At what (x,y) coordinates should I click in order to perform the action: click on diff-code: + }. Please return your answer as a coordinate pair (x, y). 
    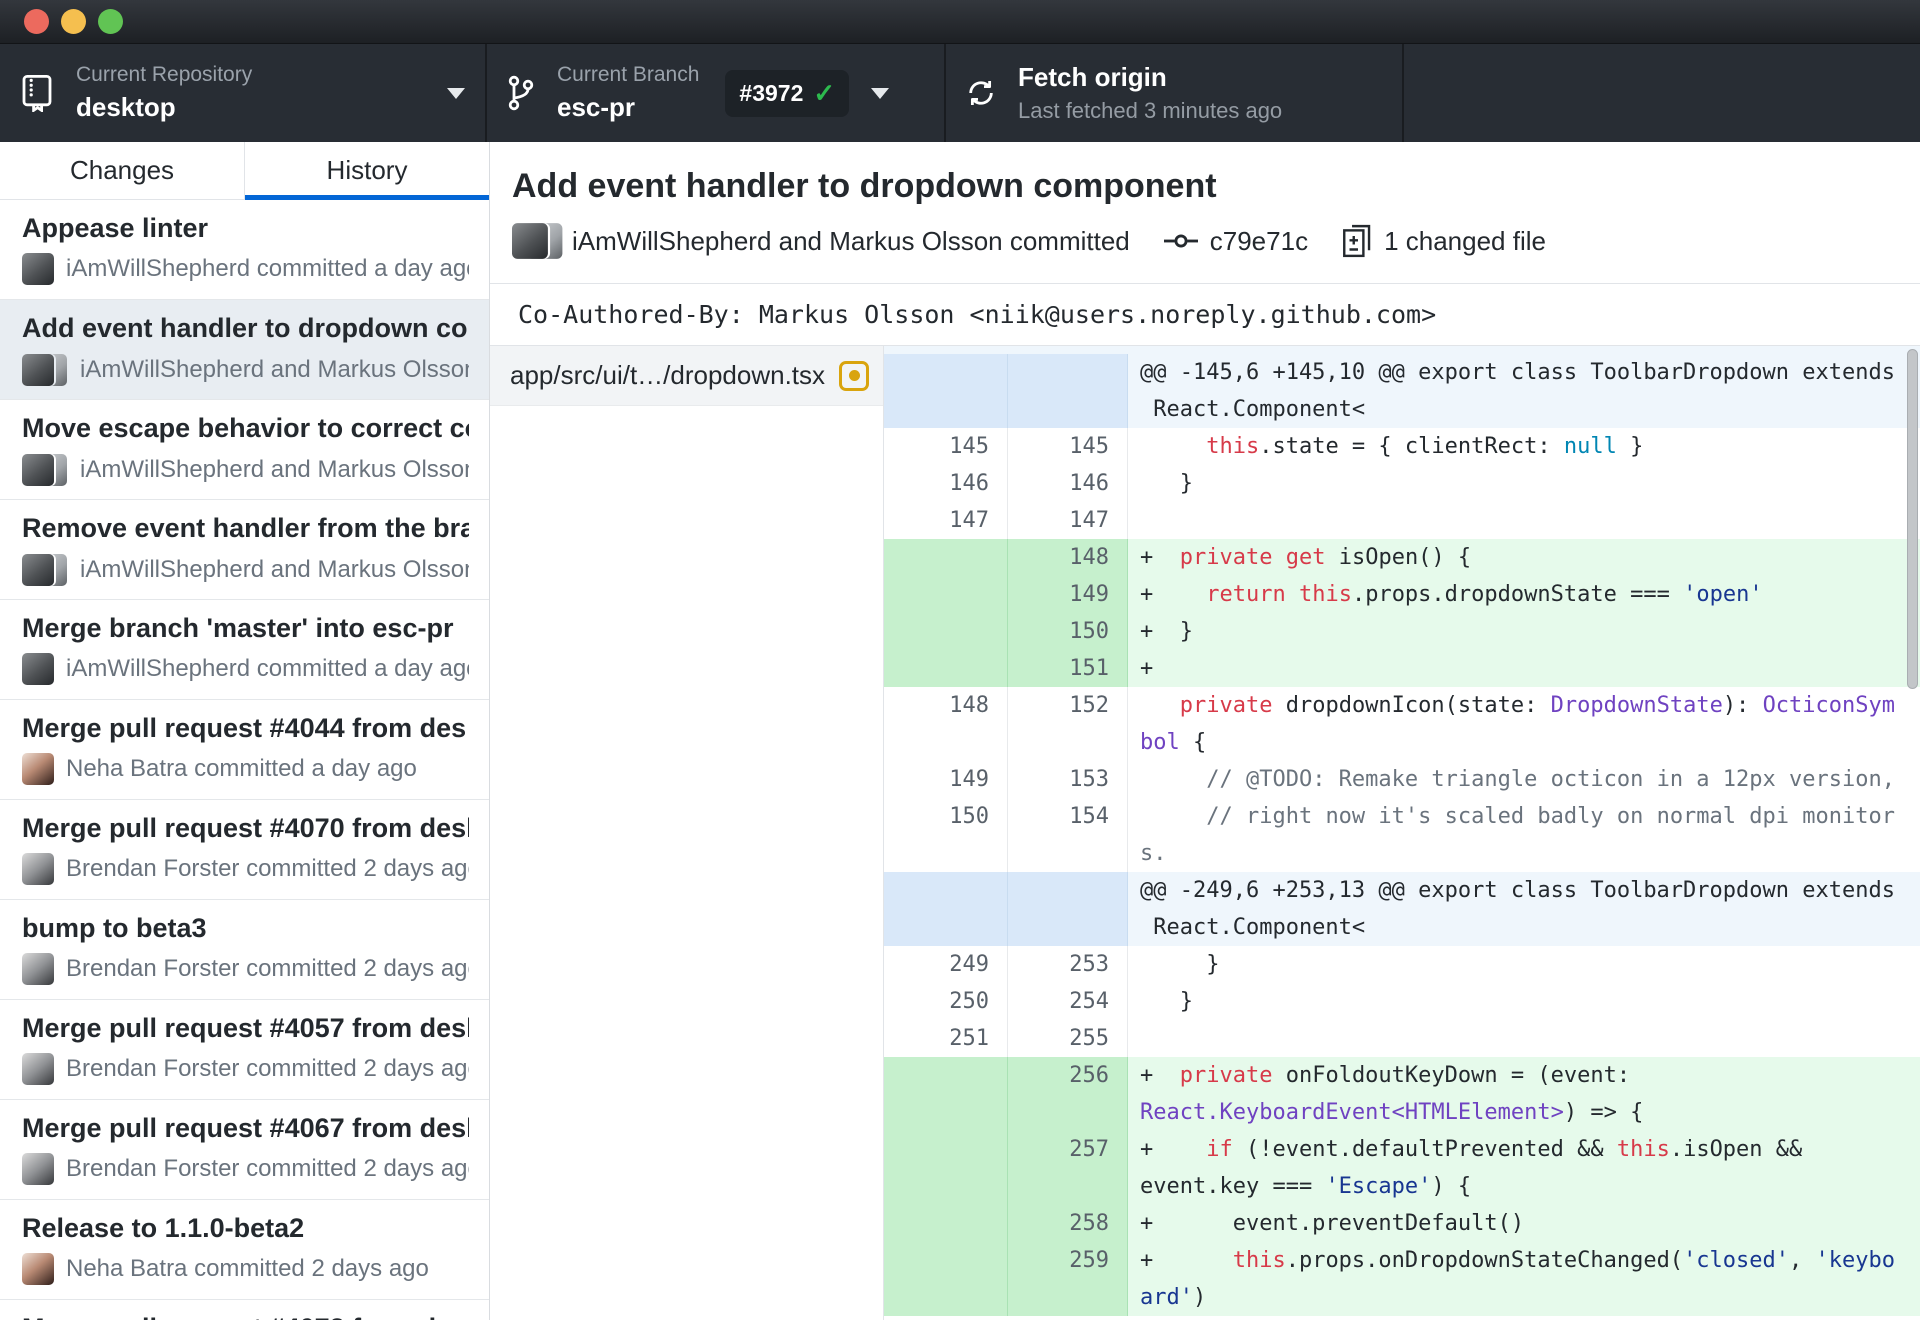
    Looking at the image, I should click on (1524, 631).